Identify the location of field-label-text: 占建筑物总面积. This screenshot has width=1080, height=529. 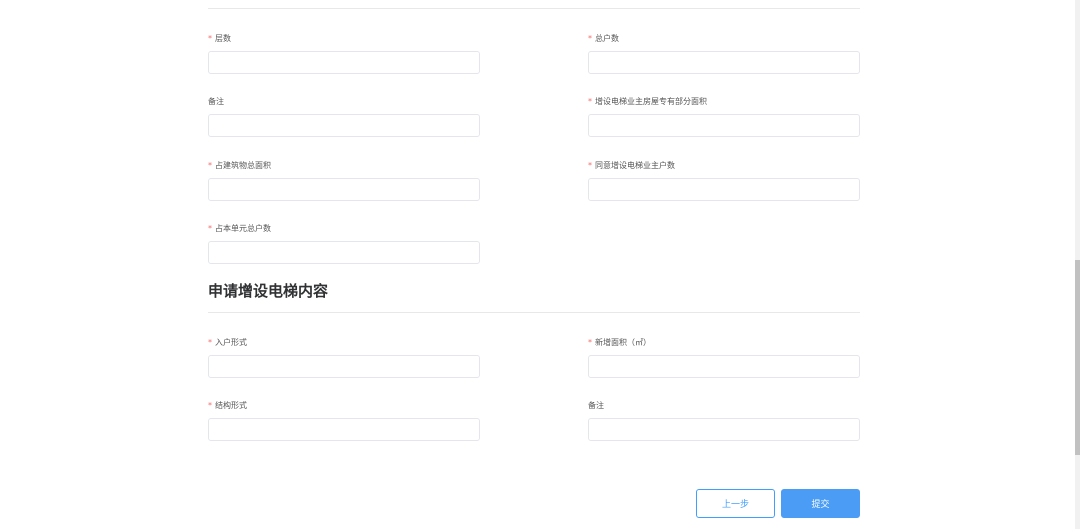
(243, 165).